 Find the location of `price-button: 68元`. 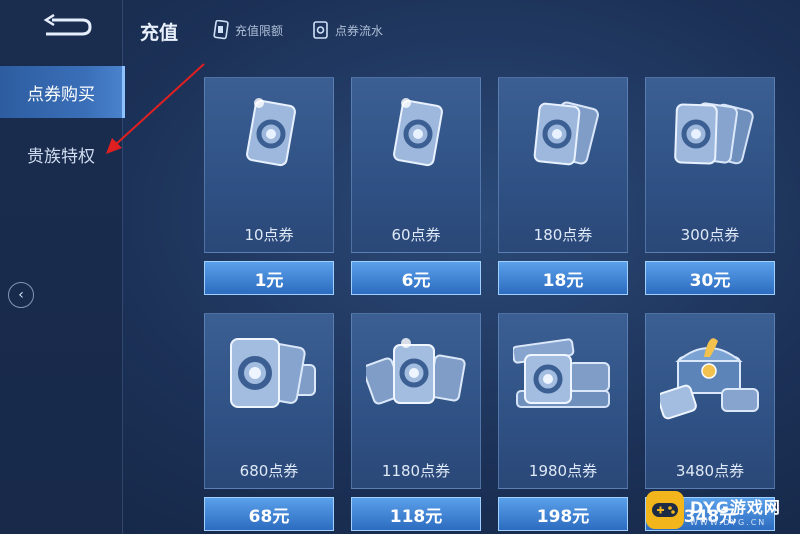

price-button: 68元 is located at coordinates (269, 514).